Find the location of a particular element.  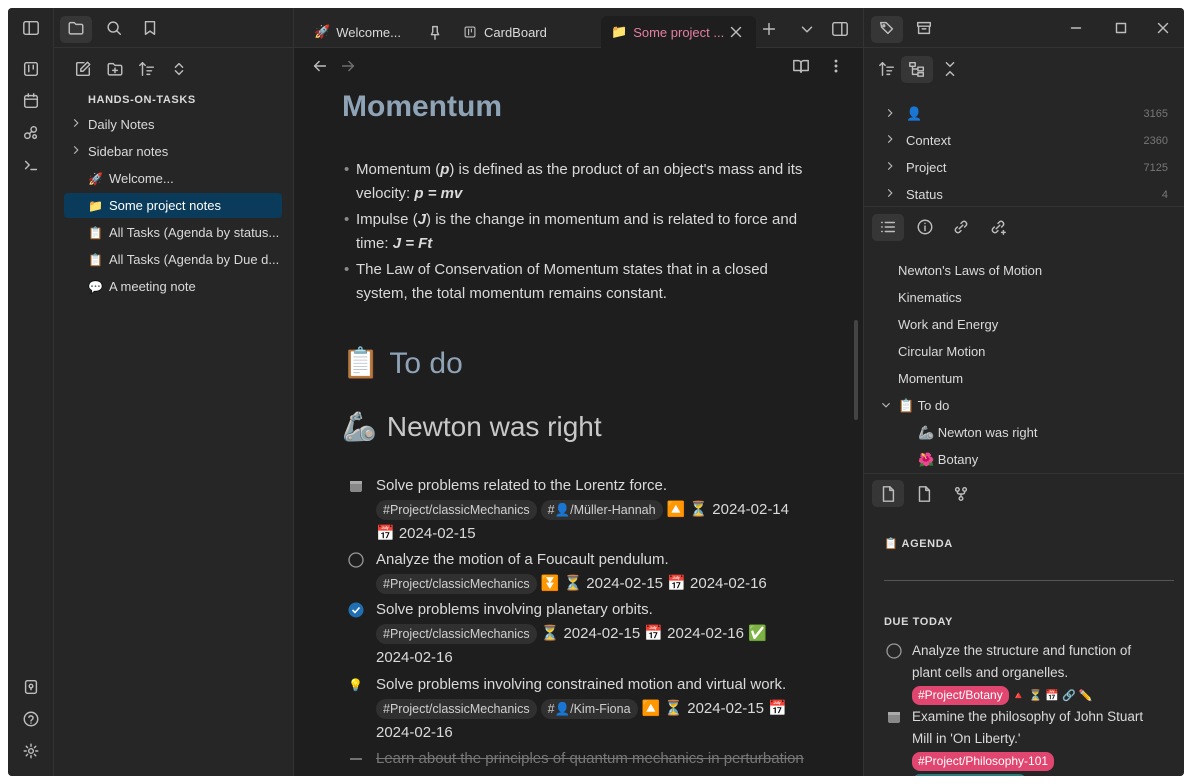

bullet-text: Impulse ( is located at coordinates (387, 219).